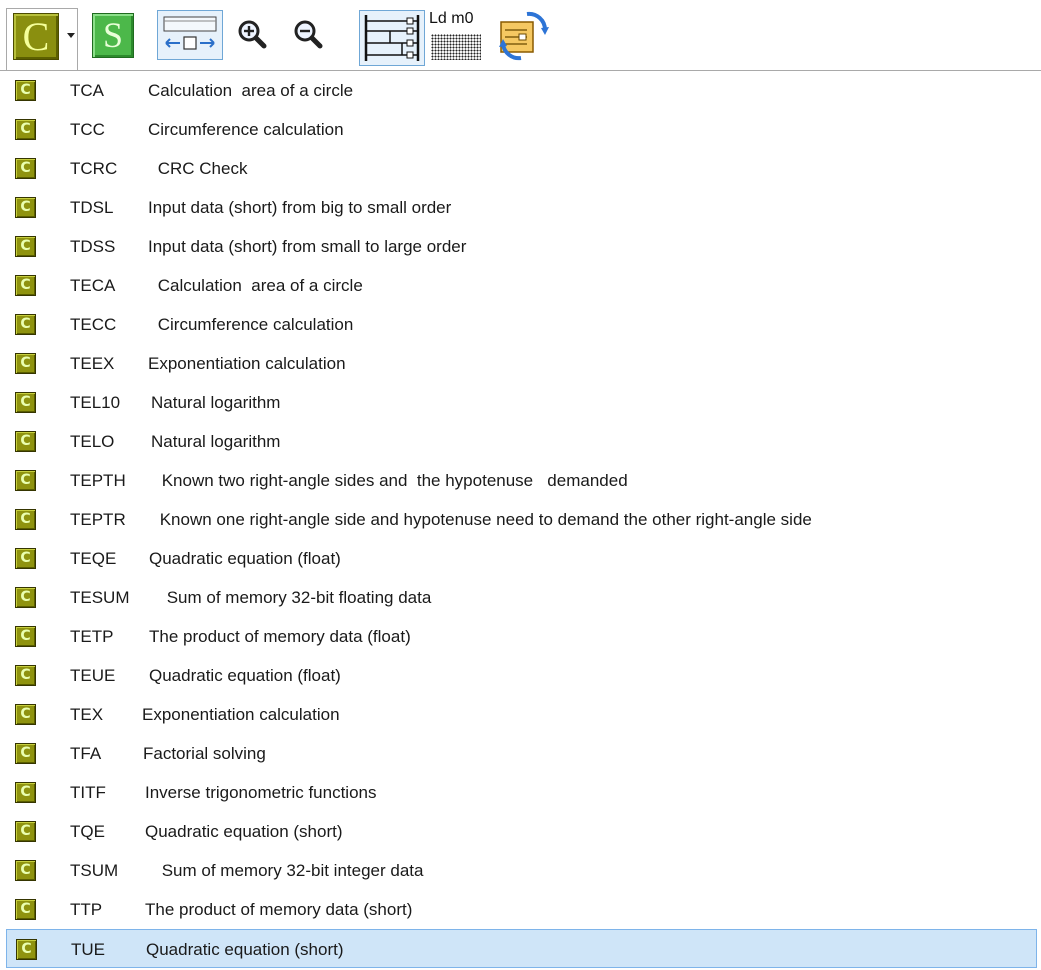  What do you see at coordinates (521, 285) in the screenshot?
I see `list-item: C TECA Calculation area of a circle` at bounding box center [521, 285].